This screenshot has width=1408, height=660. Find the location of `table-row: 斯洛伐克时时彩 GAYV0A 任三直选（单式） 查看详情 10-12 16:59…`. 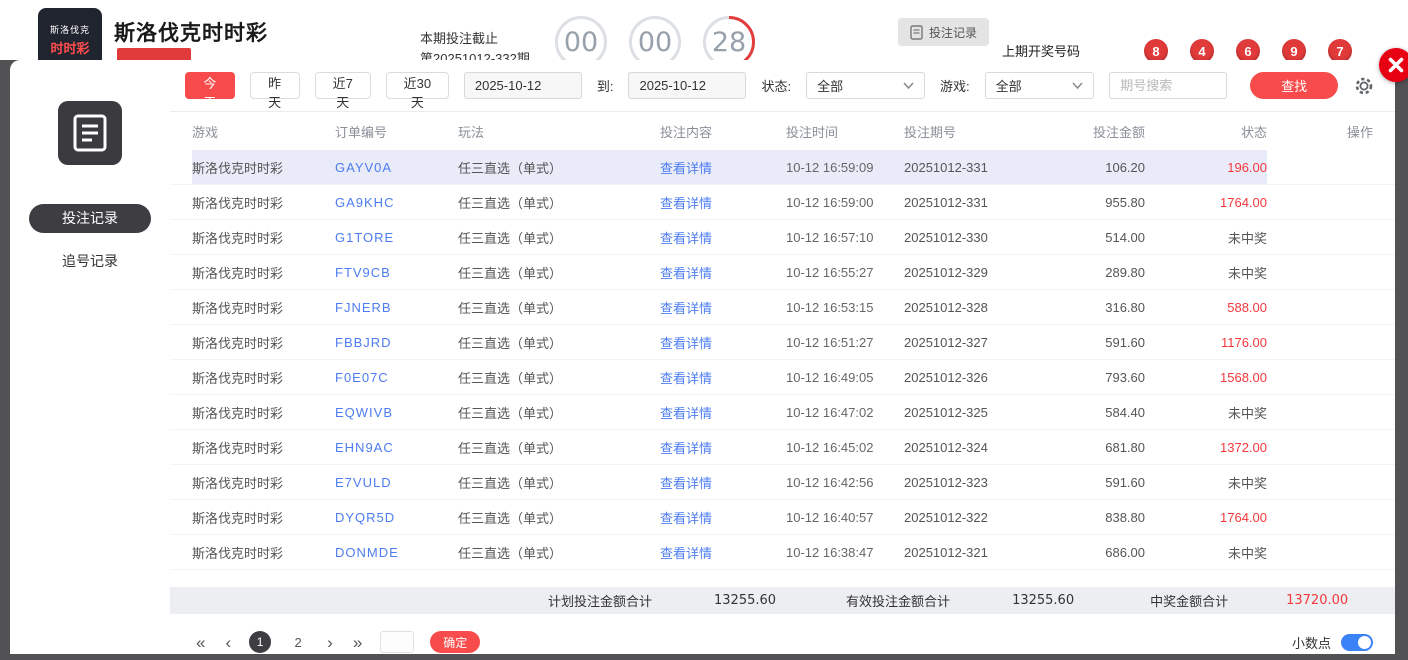

table-row: 斯洛伐克时时彩 GAYV0A 任三直选（单式） 查看详情 10-12 16:59… is located at coordinates (782, 167).